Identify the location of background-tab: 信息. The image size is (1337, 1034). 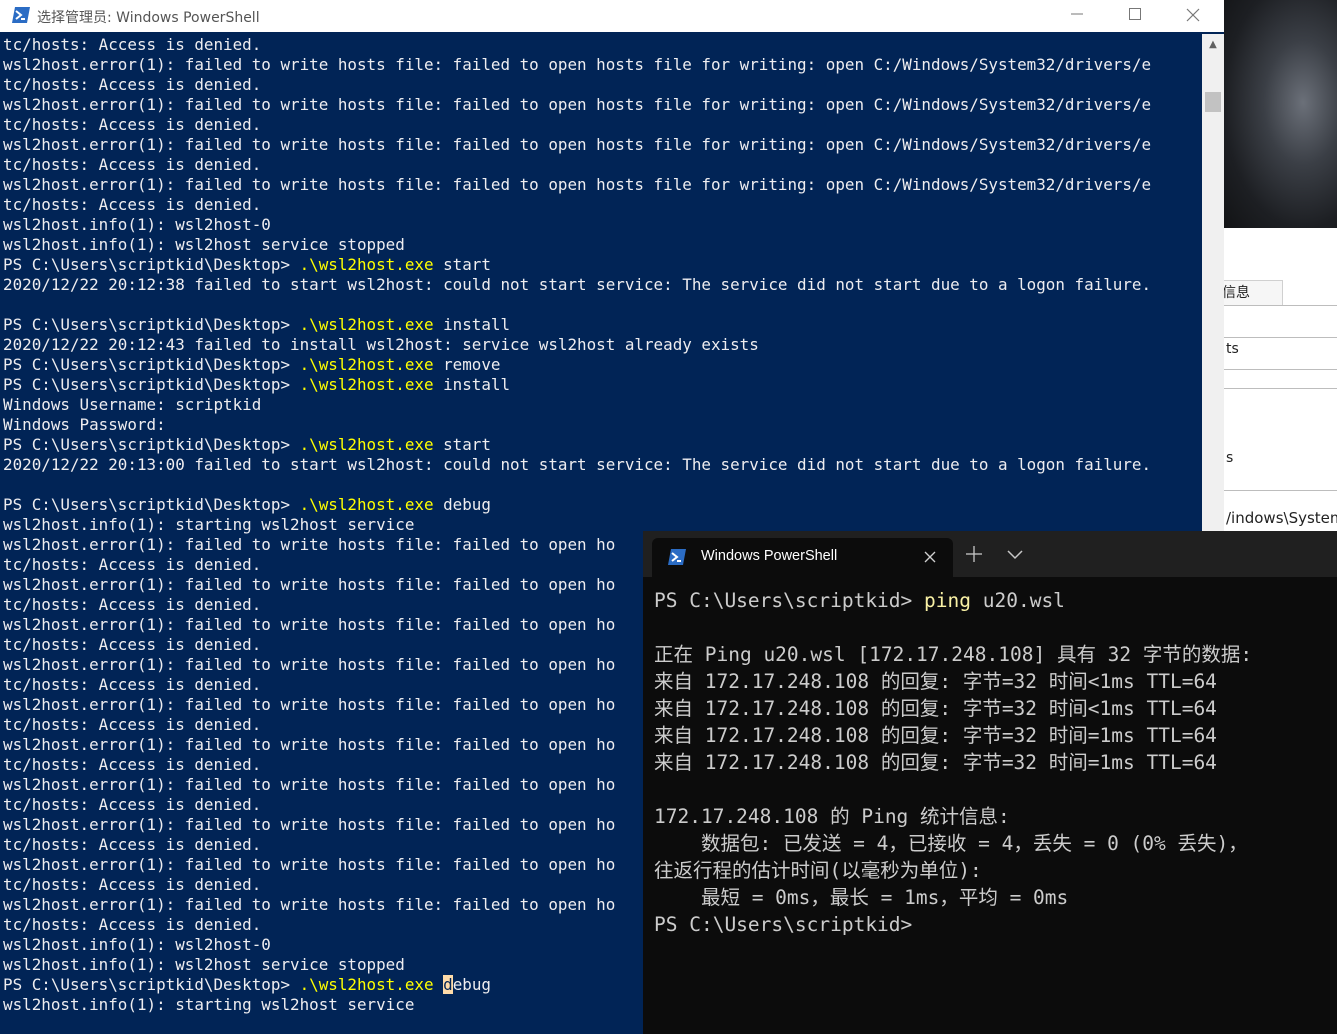
(1253, 293).